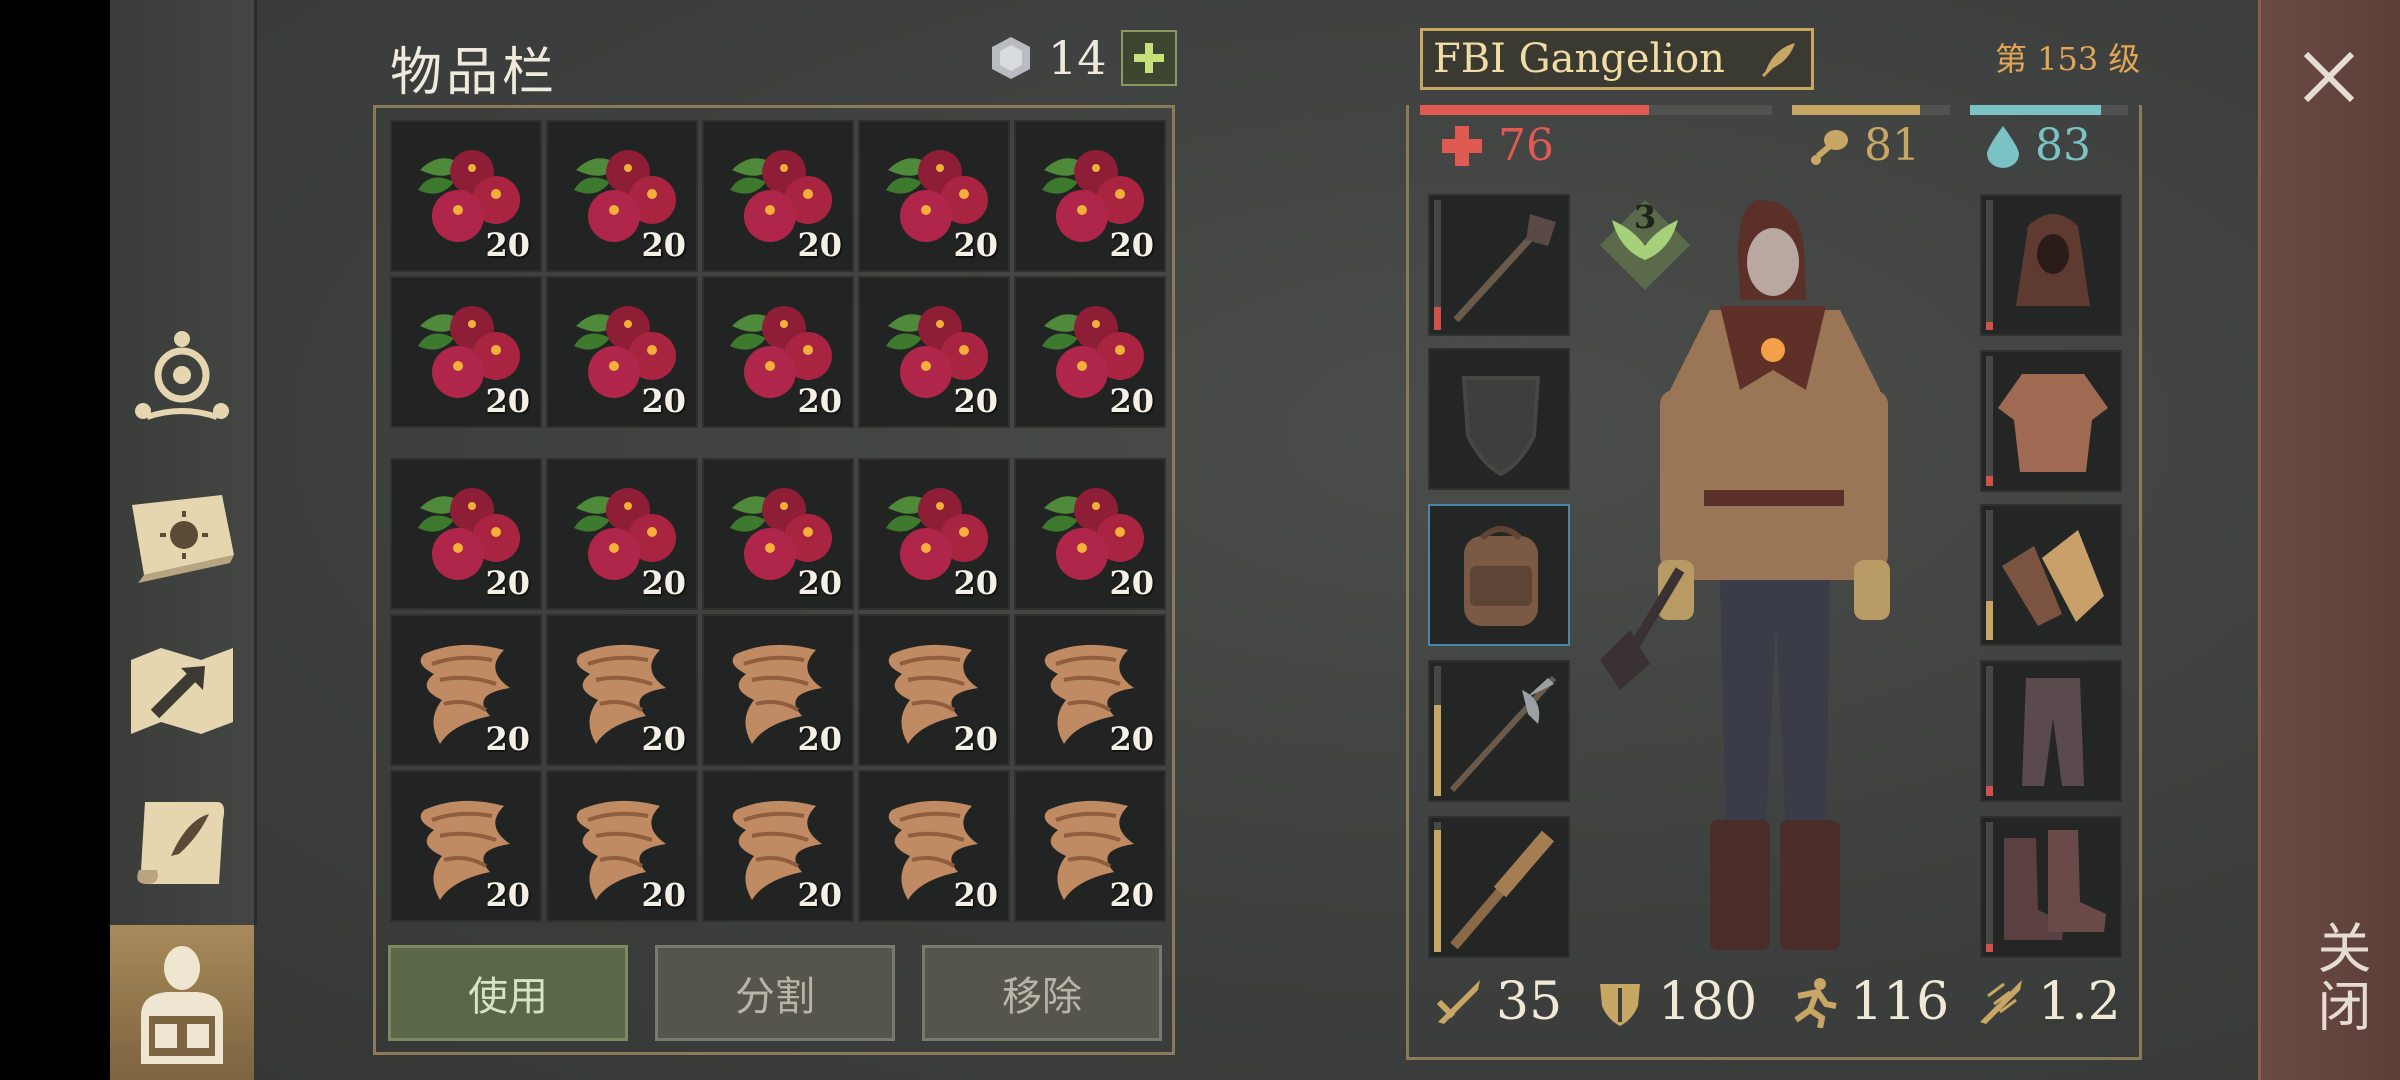 The width and height of the screenshot is (2400, 1080). Describe the element at coordinates (1900, 1002) in the screenshot. I see `speed-value: 116` at that location.